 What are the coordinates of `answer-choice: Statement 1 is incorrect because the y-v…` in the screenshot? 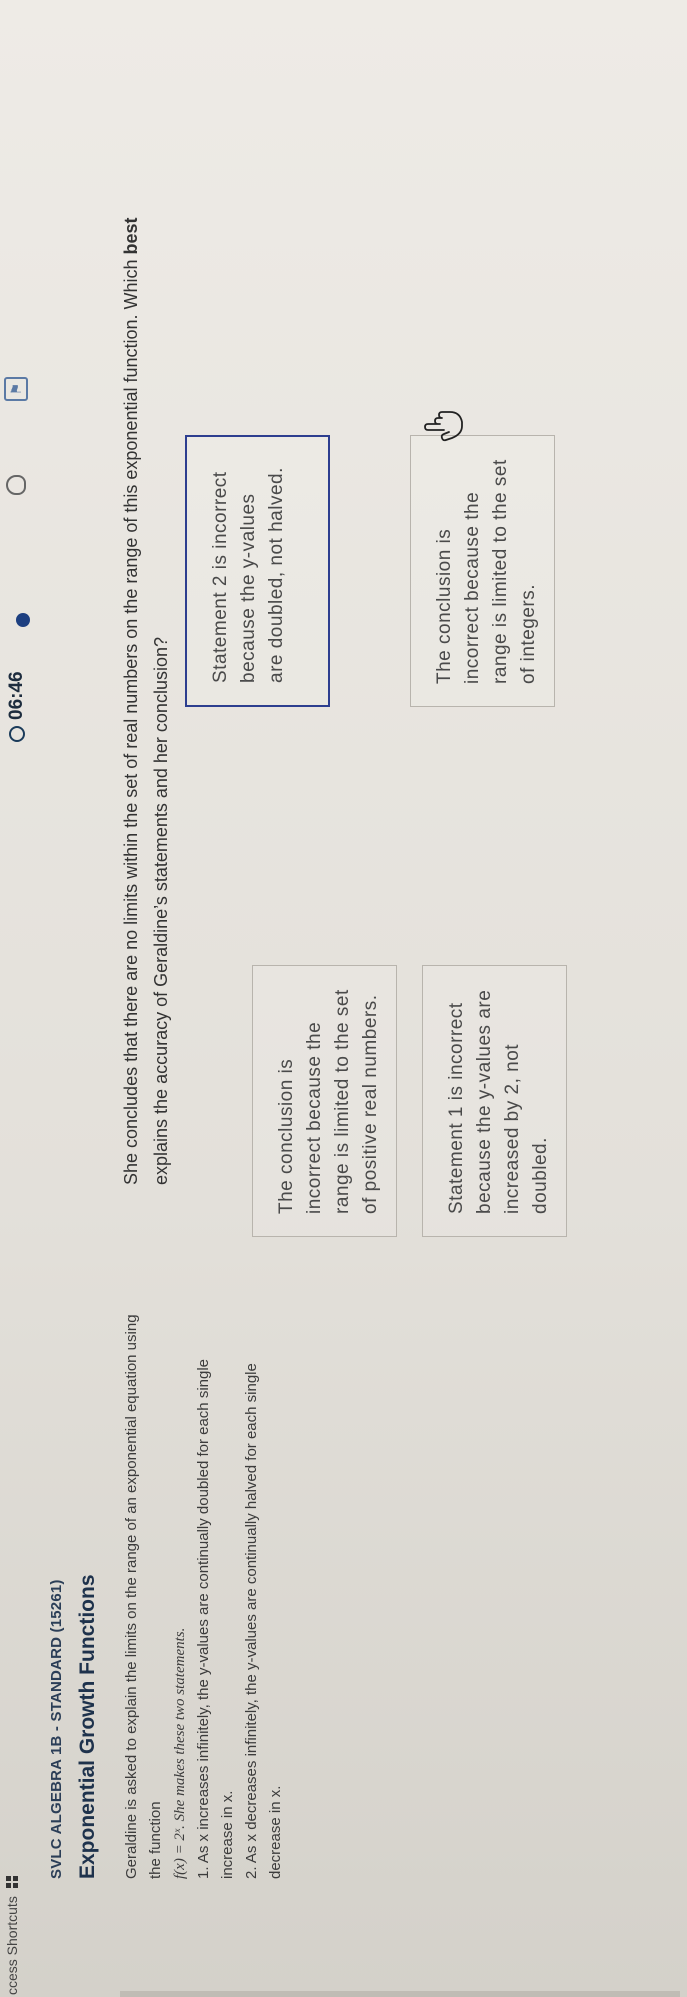 It's located at (494, 1101).